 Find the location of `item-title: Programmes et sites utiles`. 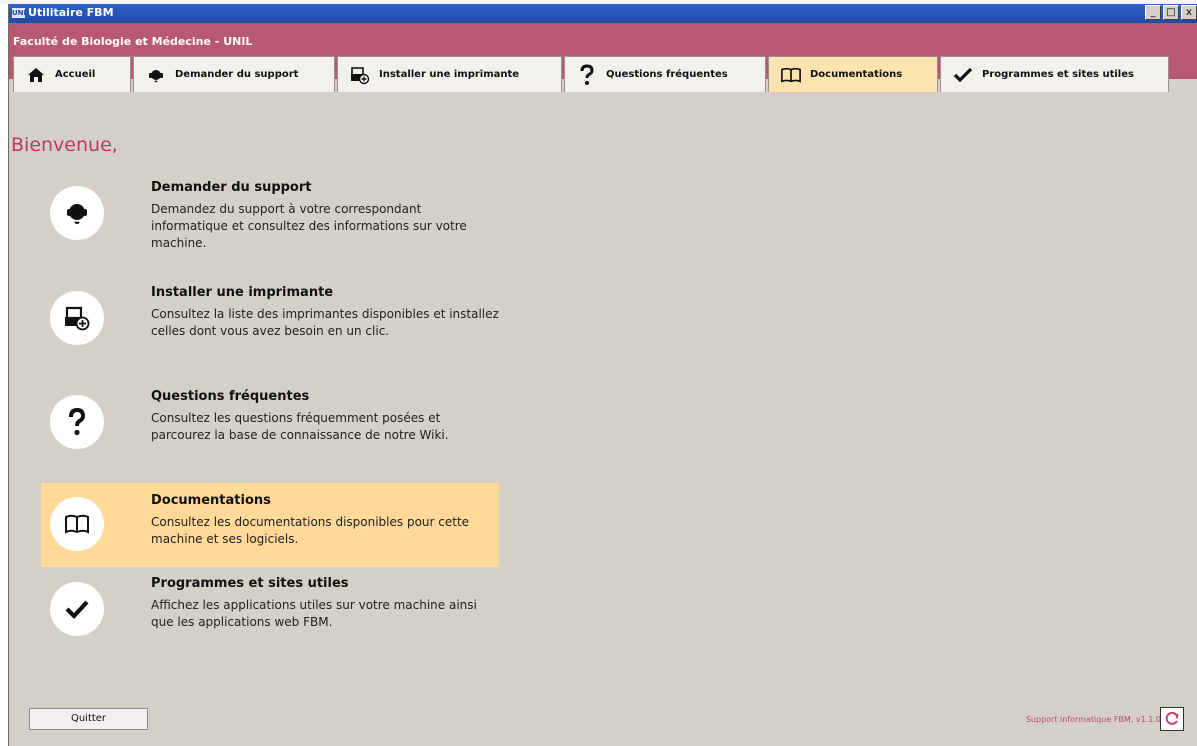

item-title: Programmes et sites utiles is located at coordinates (250, 583).